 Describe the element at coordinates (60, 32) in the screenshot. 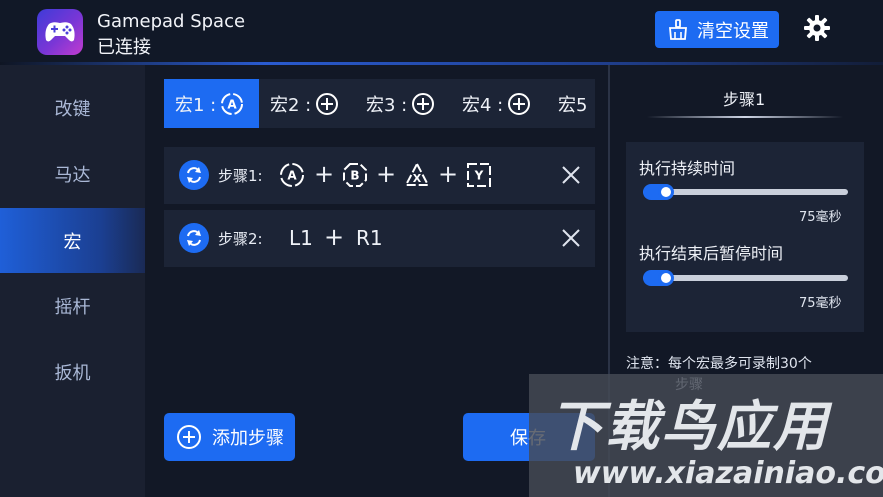

I see `gamepad-icon` at that location.